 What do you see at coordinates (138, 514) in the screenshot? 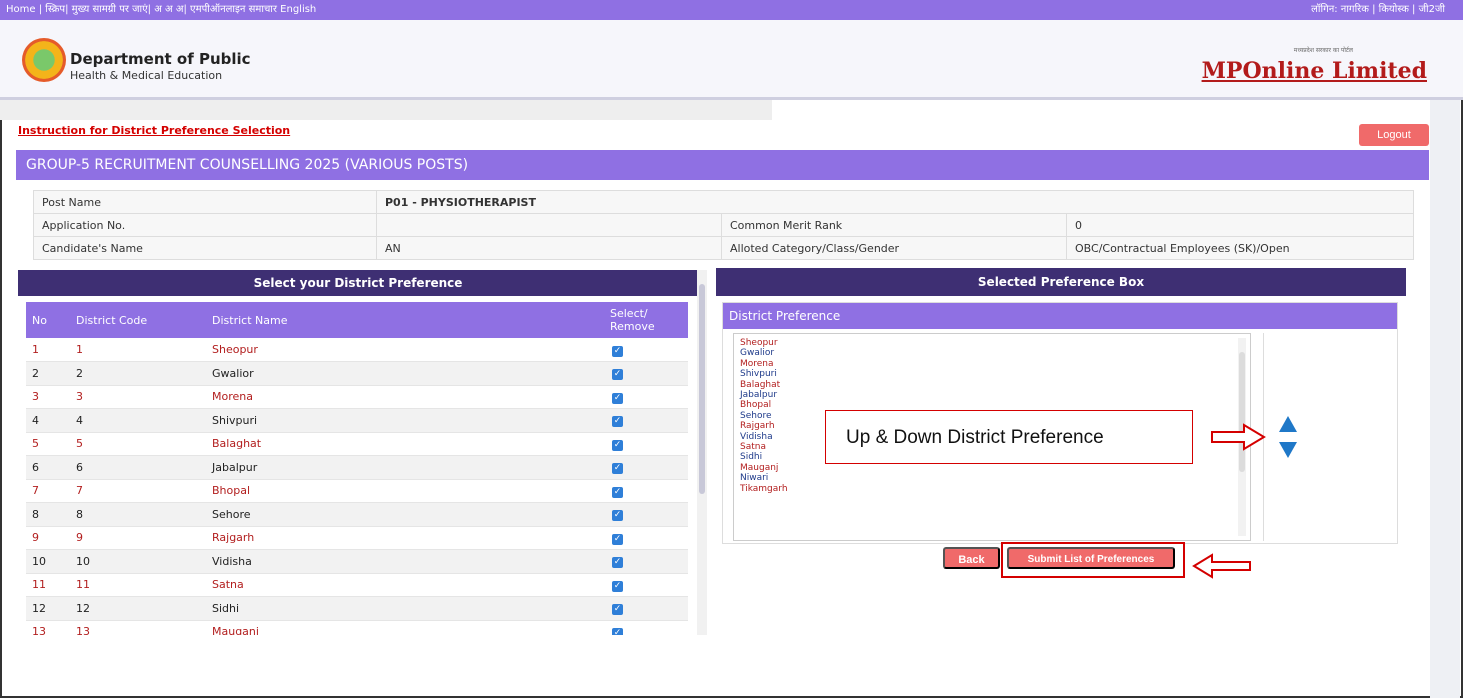
I see `row-district-code: 8` at bounding box center [138, 514].